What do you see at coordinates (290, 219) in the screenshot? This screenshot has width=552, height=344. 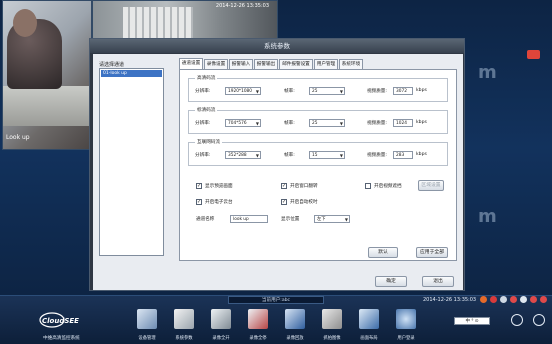 I see `display-position-label: 显示位置` at bounding box center [290, 219].